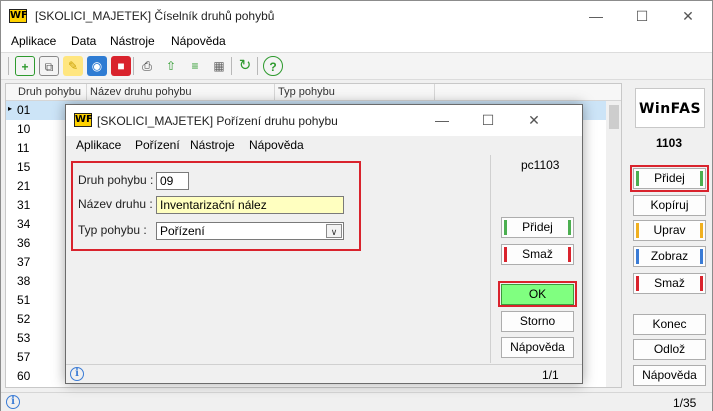 Image resolution: width=713 pixels, height=411 pixels. What do you see at coordinates (172, 181) in the screenshot?
I see `druh-input: 09` at bounding box center [172, 181].